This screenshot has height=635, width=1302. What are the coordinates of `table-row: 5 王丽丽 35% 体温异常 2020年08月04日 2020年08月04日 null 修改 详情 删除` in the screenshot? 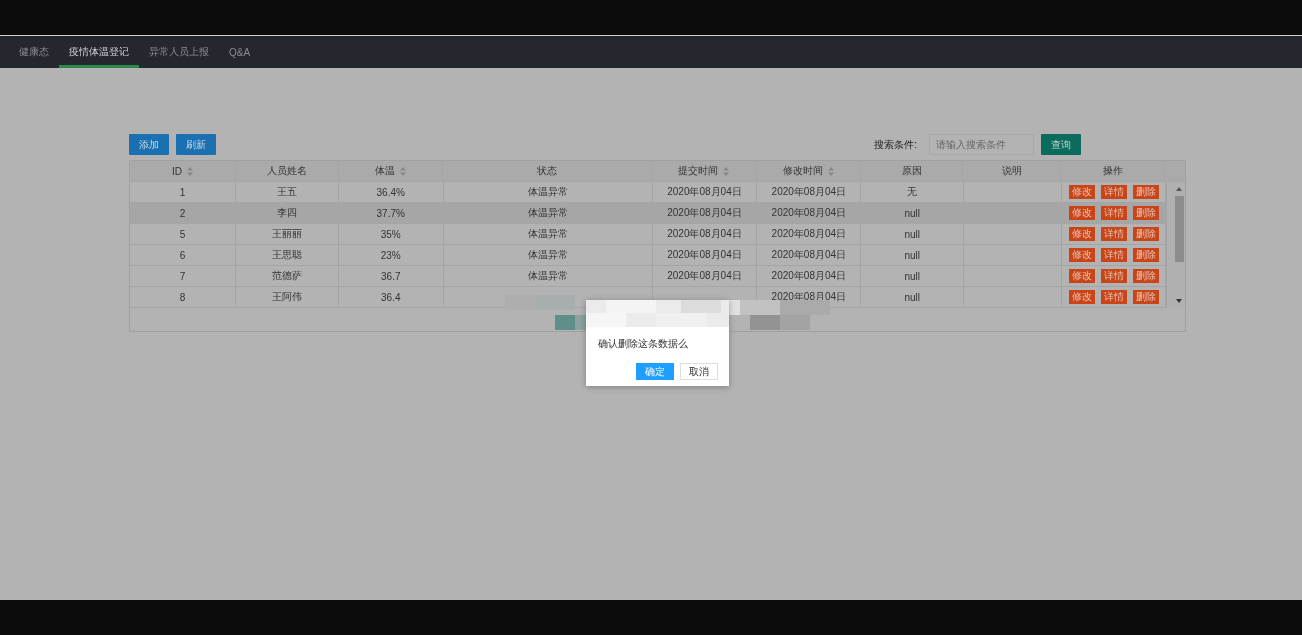 It's located at (648, 234).